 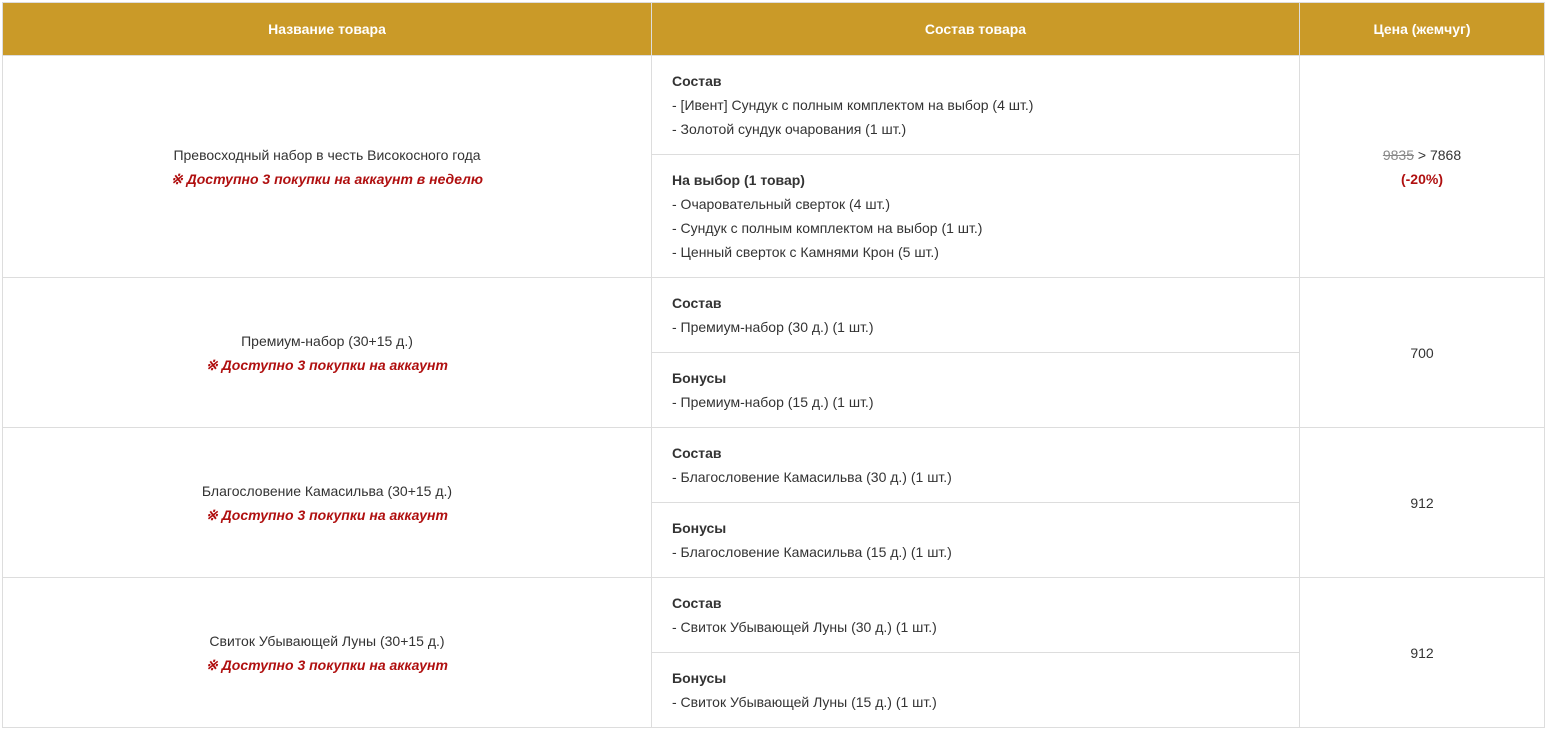 What do you see at coordinates (975, 389) in the screenshot?
I see `composition-block: Бонусы - Премиум-набор (15 д.) (1 шт.)` at bounding box center [975, 389].